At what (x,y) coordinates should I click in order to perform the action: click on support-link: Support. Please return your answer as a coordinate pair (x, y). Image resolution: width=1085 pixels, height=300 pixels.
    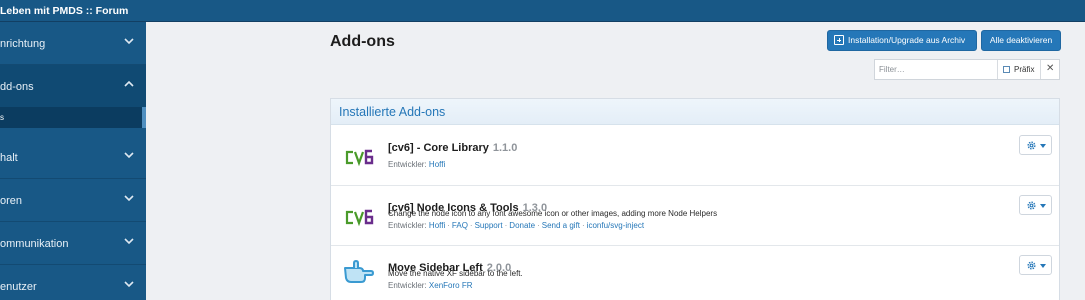
    Looking at the image, I should click on (489, 225).